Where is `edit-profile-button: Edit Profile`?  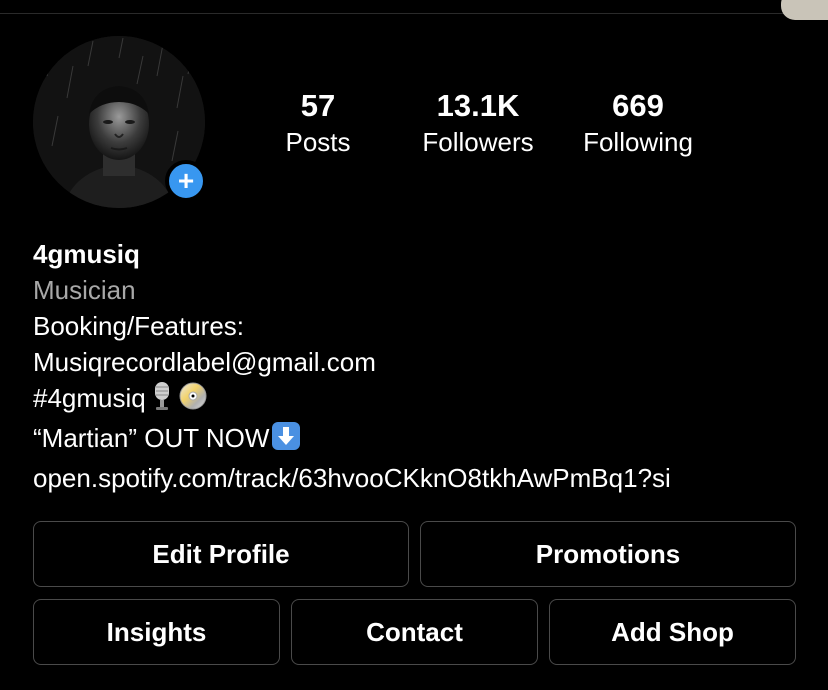
edit-profile-button: Edit Profile is located at coordinates (221, 554).